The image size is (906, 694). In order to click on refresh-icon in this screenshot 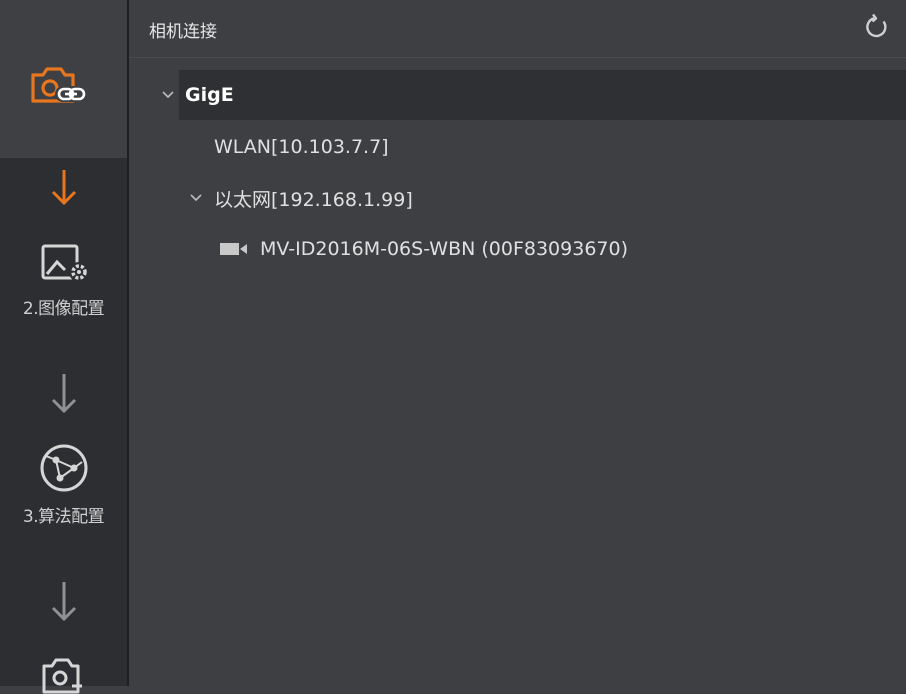, I will do `click(876, 25)`.